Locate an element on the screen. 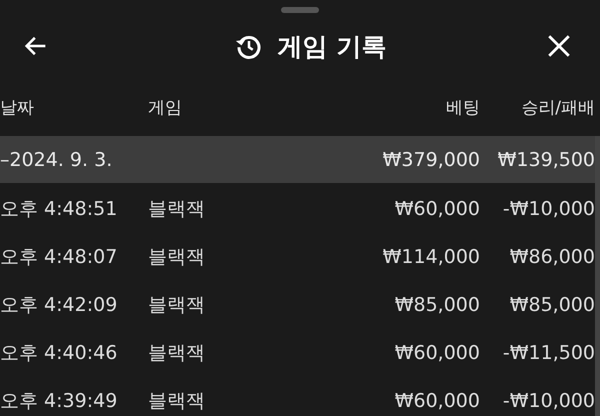 Image resolution: width=600 pixels, height=416 pixels. close-icon is located at coordinates (559, 46).